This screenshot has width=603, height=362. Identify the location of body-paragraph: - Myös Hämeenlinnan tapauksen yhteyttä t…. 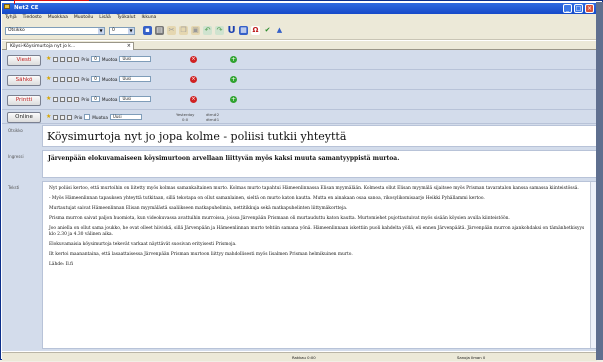
(267, 198).